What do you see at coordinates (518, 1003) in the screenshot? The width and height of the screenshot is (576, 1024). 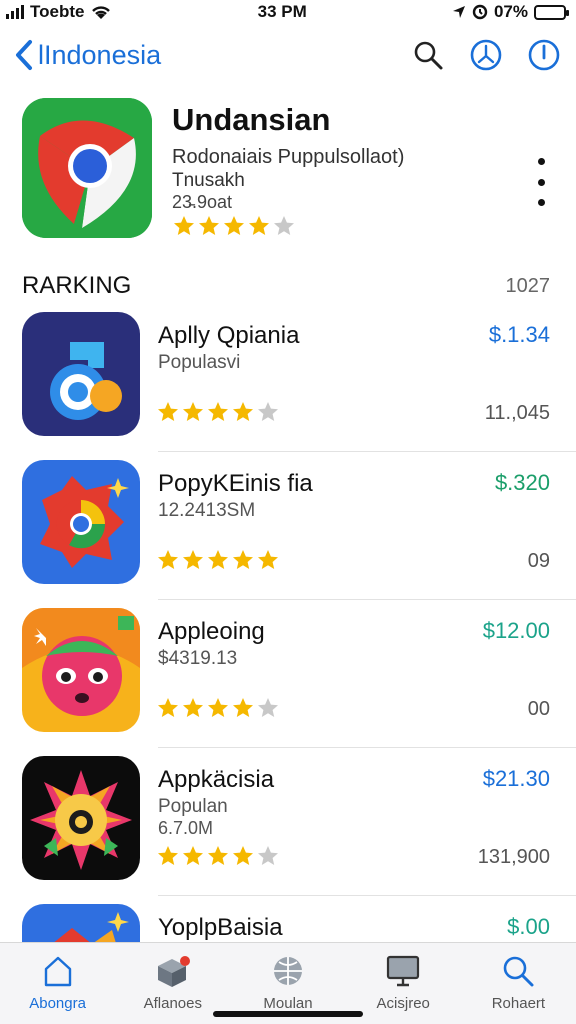 I see `tab-label: Rohaert` at bounding box center [518, 1003].